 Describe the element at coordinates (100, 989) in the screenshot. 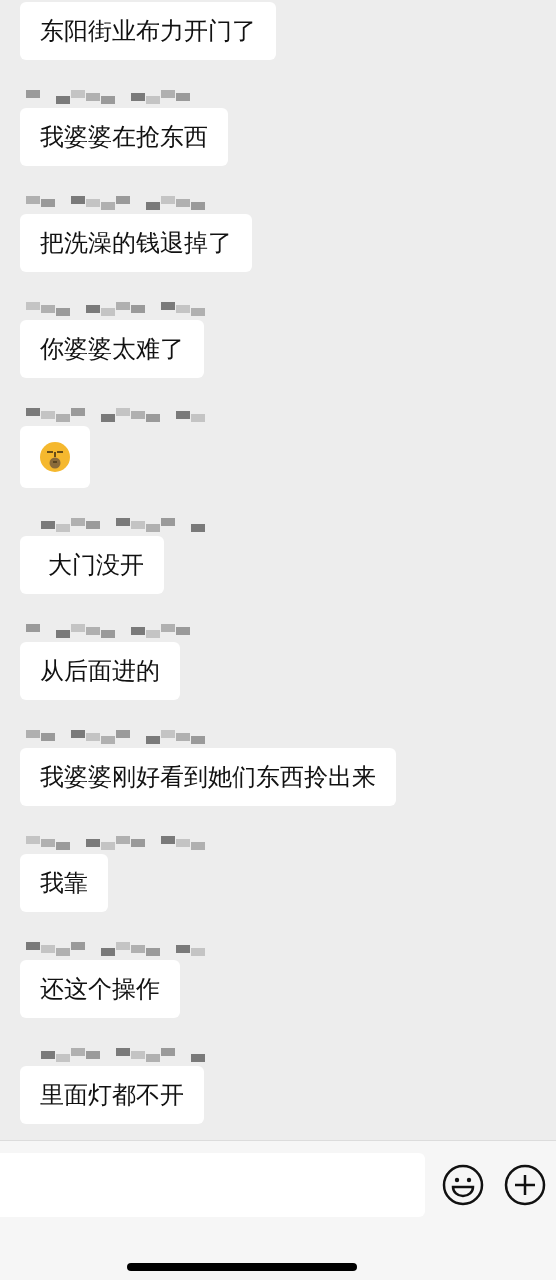

I see `message-bubble: 还这个操作` at that location.